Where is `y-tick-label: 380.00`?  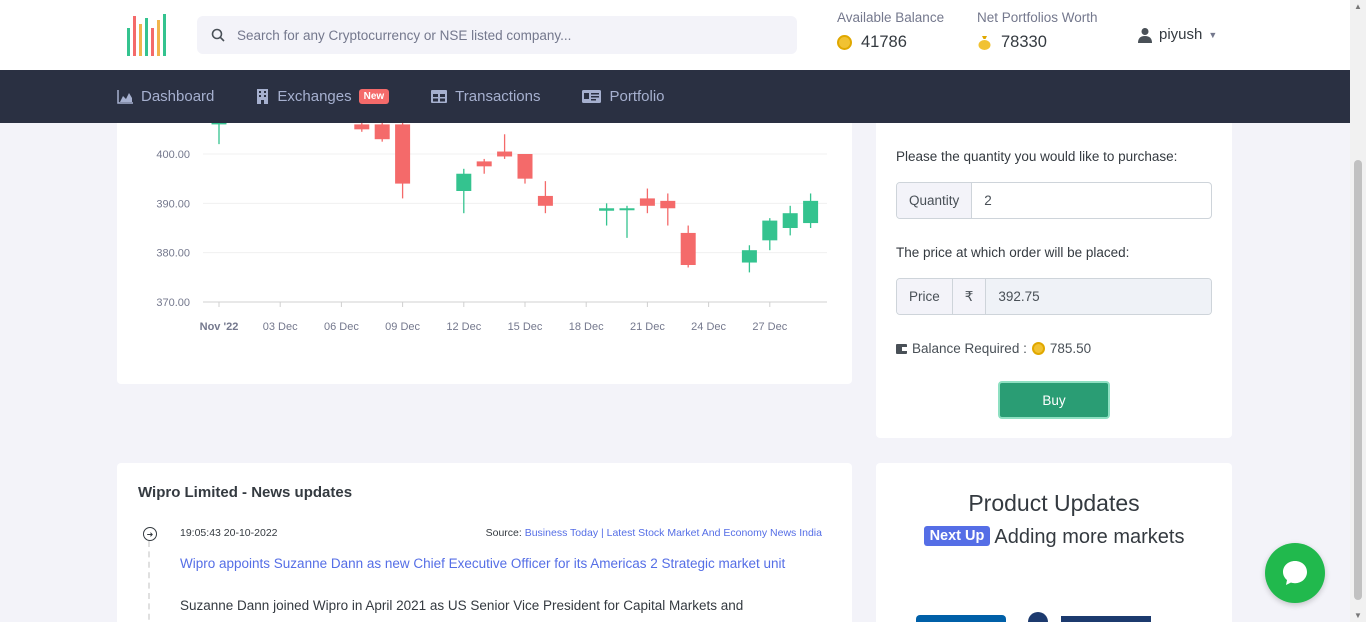
y-tick-label: 380.00 is located at coordinates (173, 254).